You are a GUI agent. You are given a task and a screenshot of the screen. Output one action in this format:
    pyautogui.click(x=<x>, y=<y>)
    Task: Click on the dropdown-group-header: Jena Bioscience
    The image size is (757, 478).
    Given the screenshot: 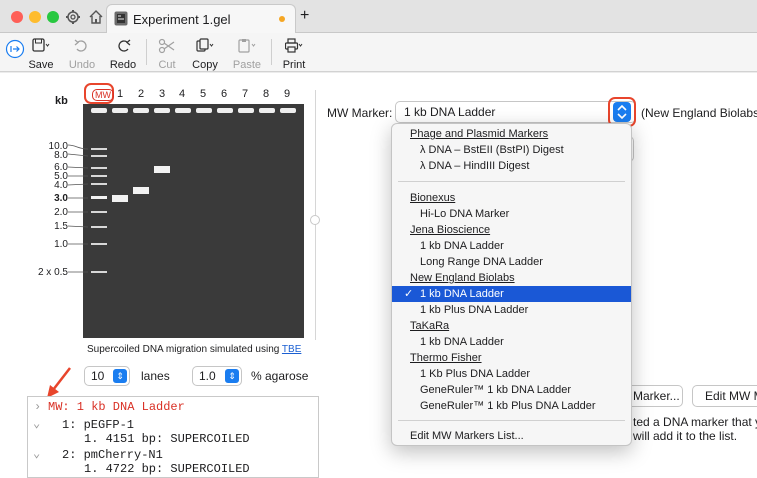 What is the action you would take?
    pyautogui.click(x=450, y=230)
    